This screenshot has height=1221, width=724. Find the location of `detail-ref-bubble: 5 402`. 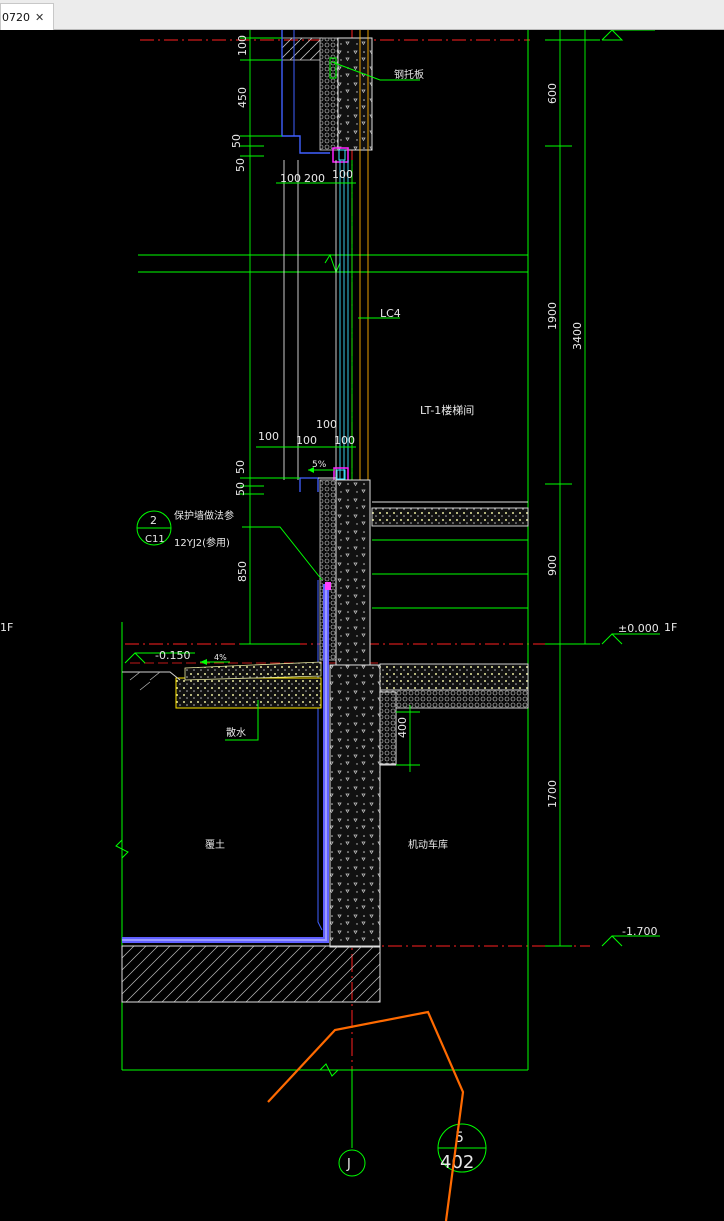

detail-ref-bubble: 5 402 is located at coordinates (462, 1148).